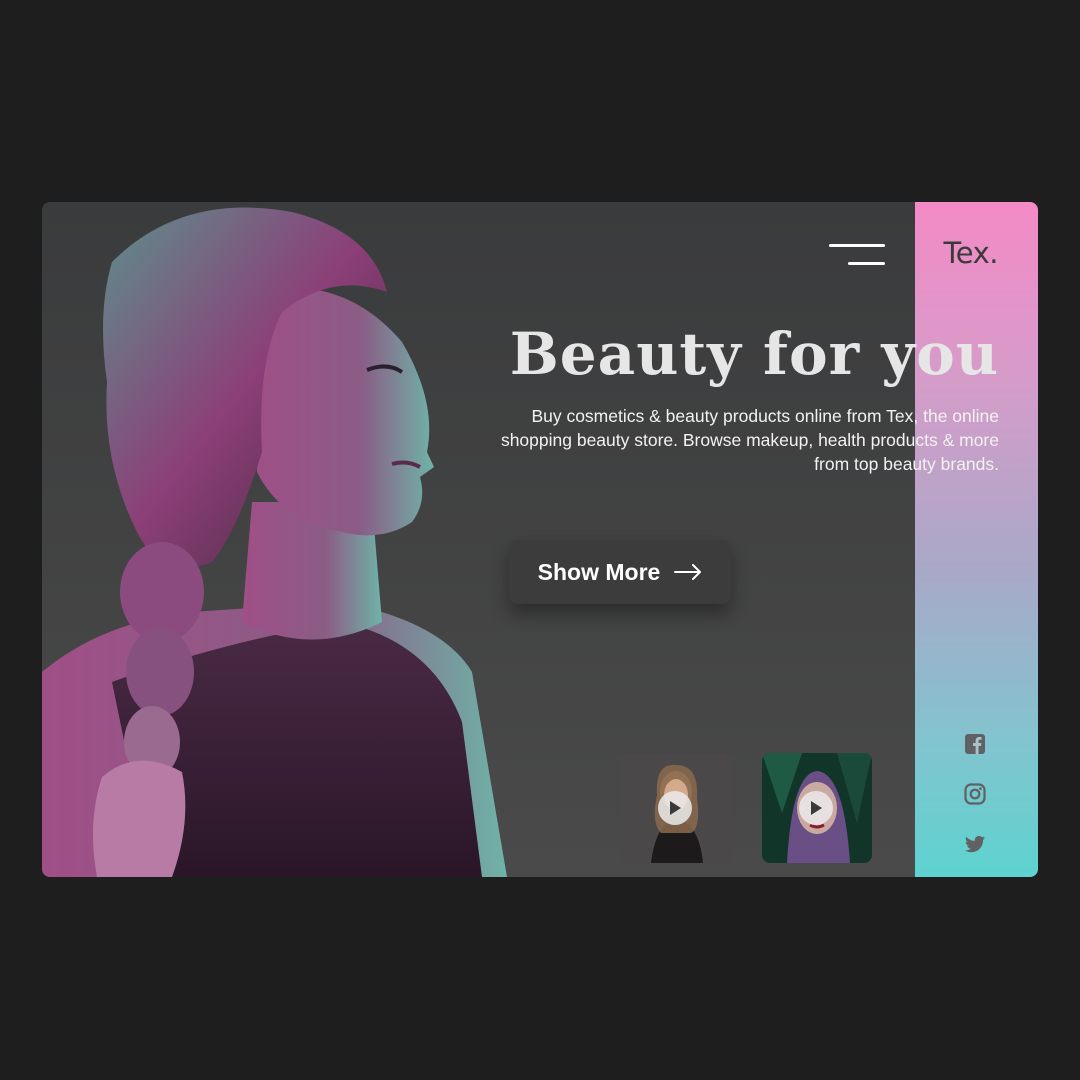 This screenshot has height=1080, width=1080. Describe the element at coordinates (976, 539) in the screenshot. I see `accent-panel` at that location.